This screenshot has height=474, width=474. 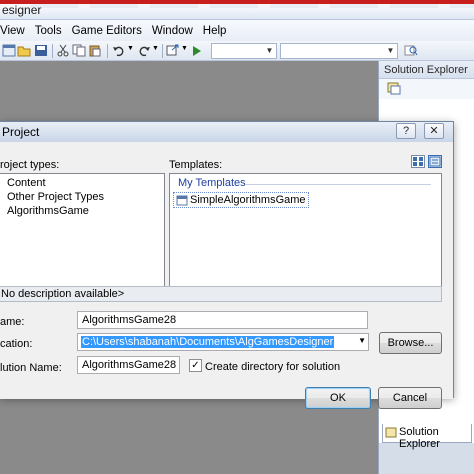 I want to click on project-type-item: Other Project Types, so click(x=82, y=197).